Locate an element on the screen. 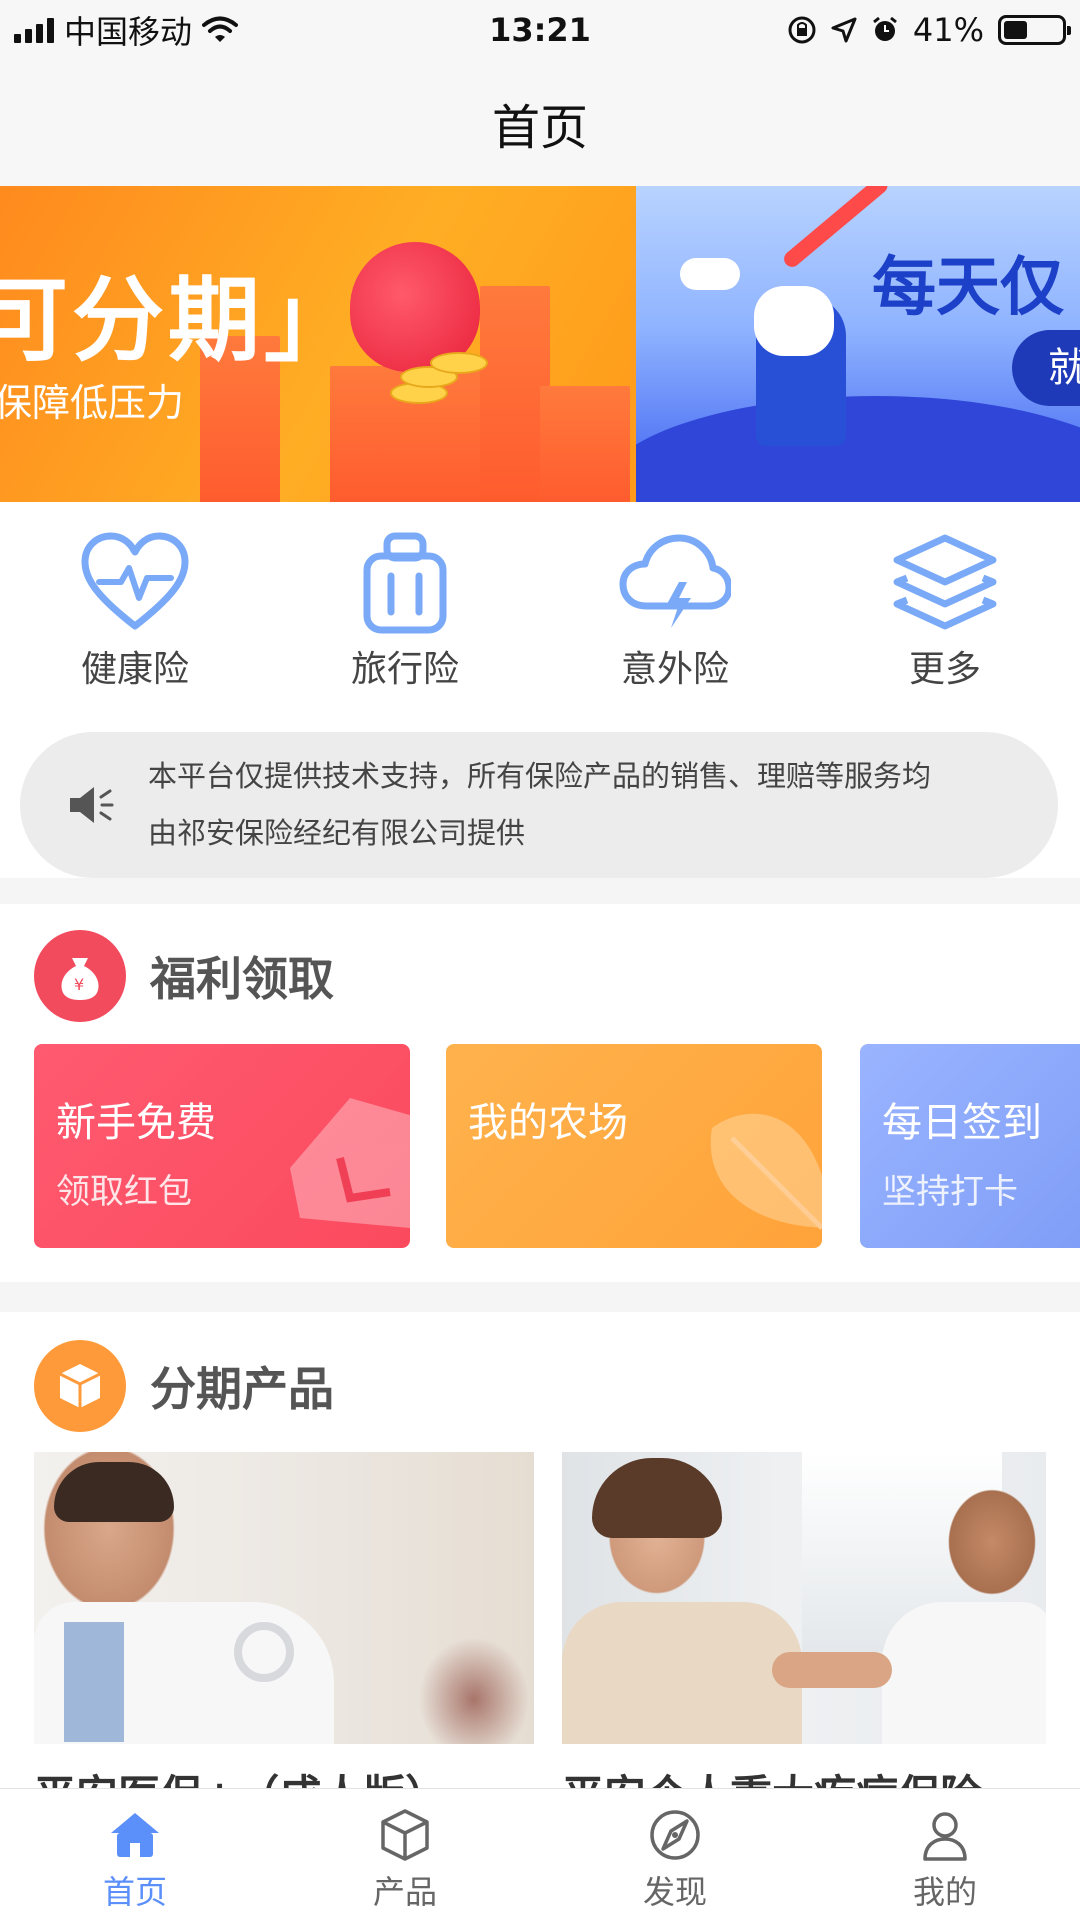  category-health: 健康险 is located at coordinates (135, 606).